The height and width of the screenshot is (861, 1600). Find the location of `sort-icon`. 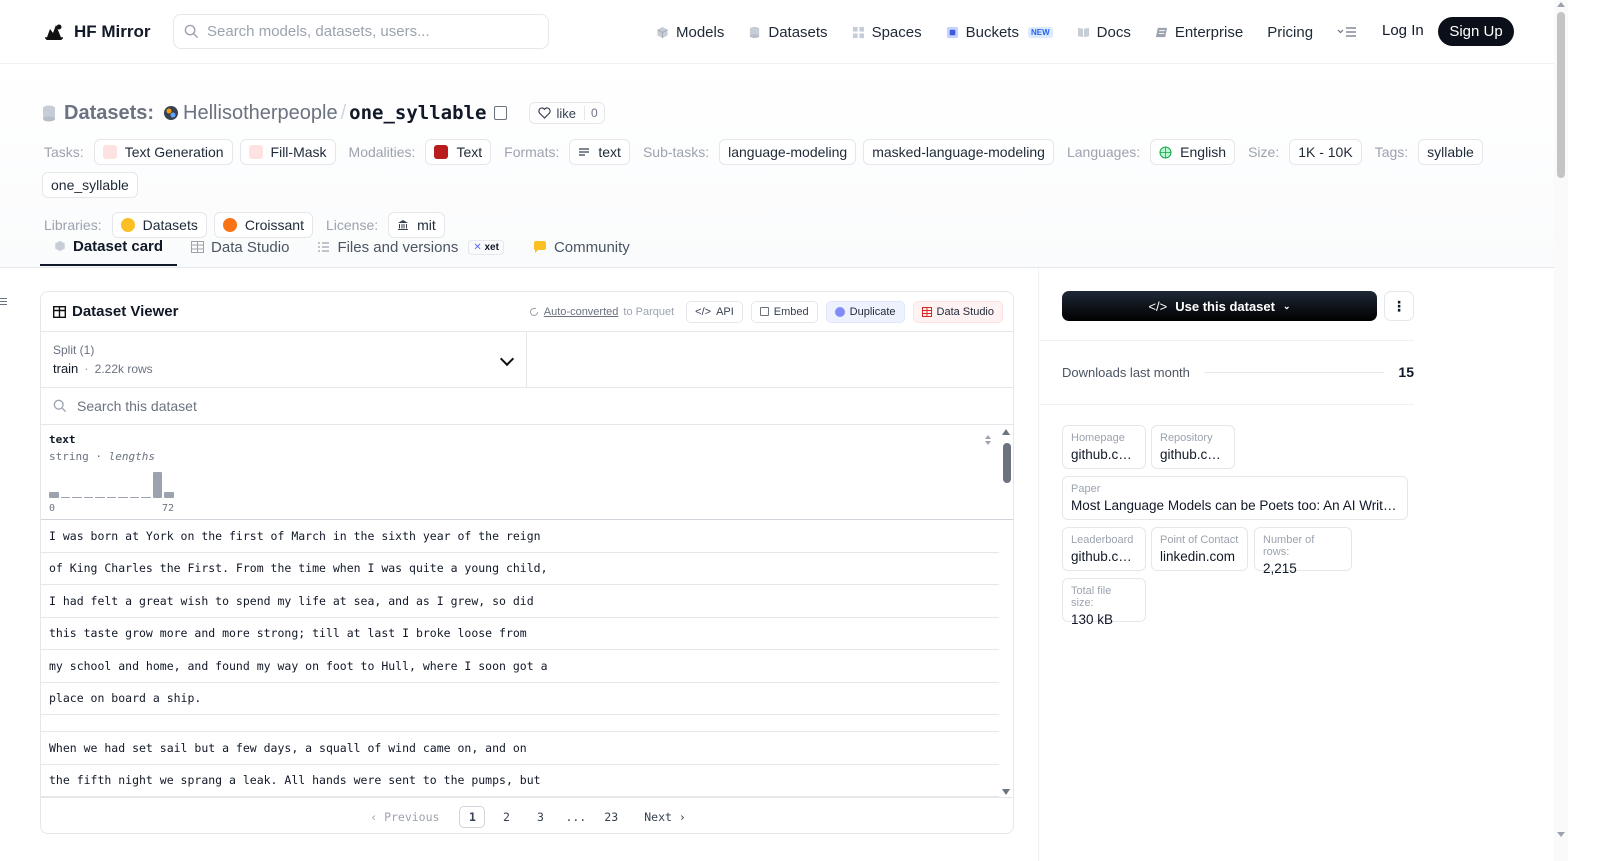

sort-icon is located at coordinates (988, 440).